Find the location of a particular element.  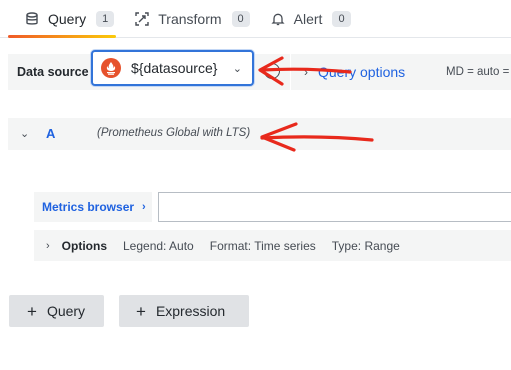

data-source-label: Data source is located at coordinates (53, 72).